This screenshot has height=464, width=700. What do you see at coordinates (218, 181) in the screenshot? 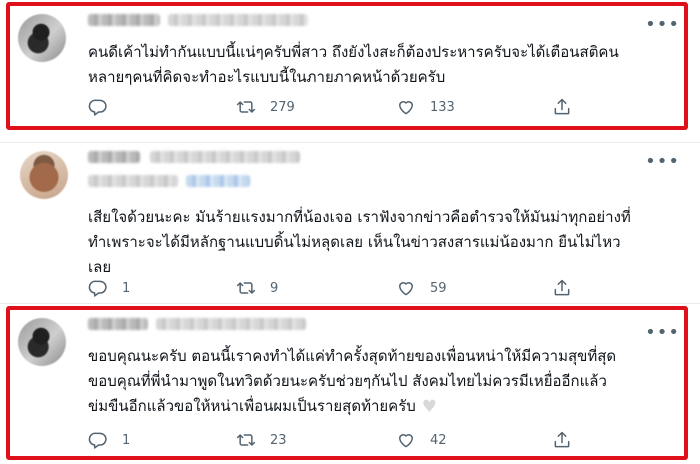
I see `blurred-mention` at bounding box center [218, 181].